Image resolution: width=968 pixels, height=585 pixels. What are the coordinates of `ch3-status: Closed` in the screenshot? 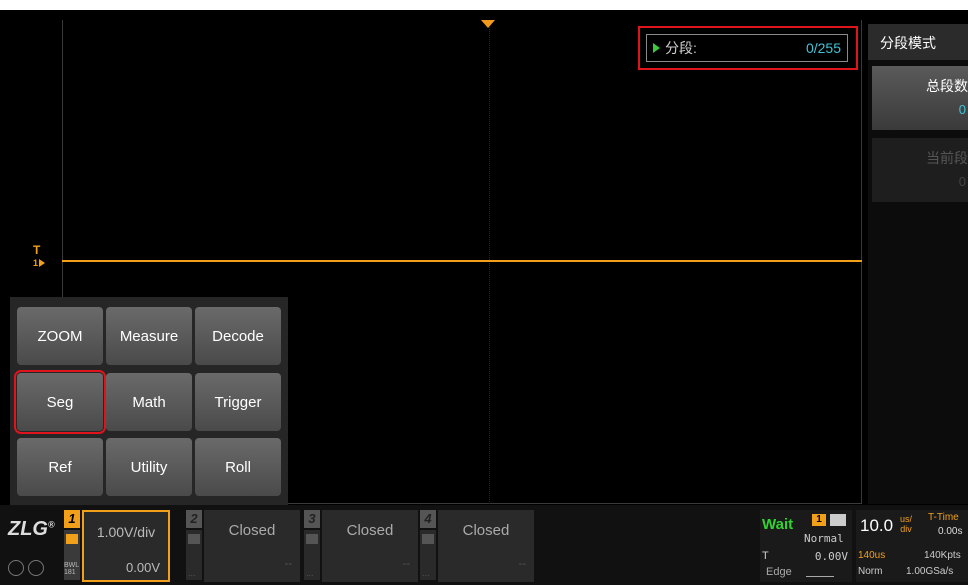 It's located at (370, 530).